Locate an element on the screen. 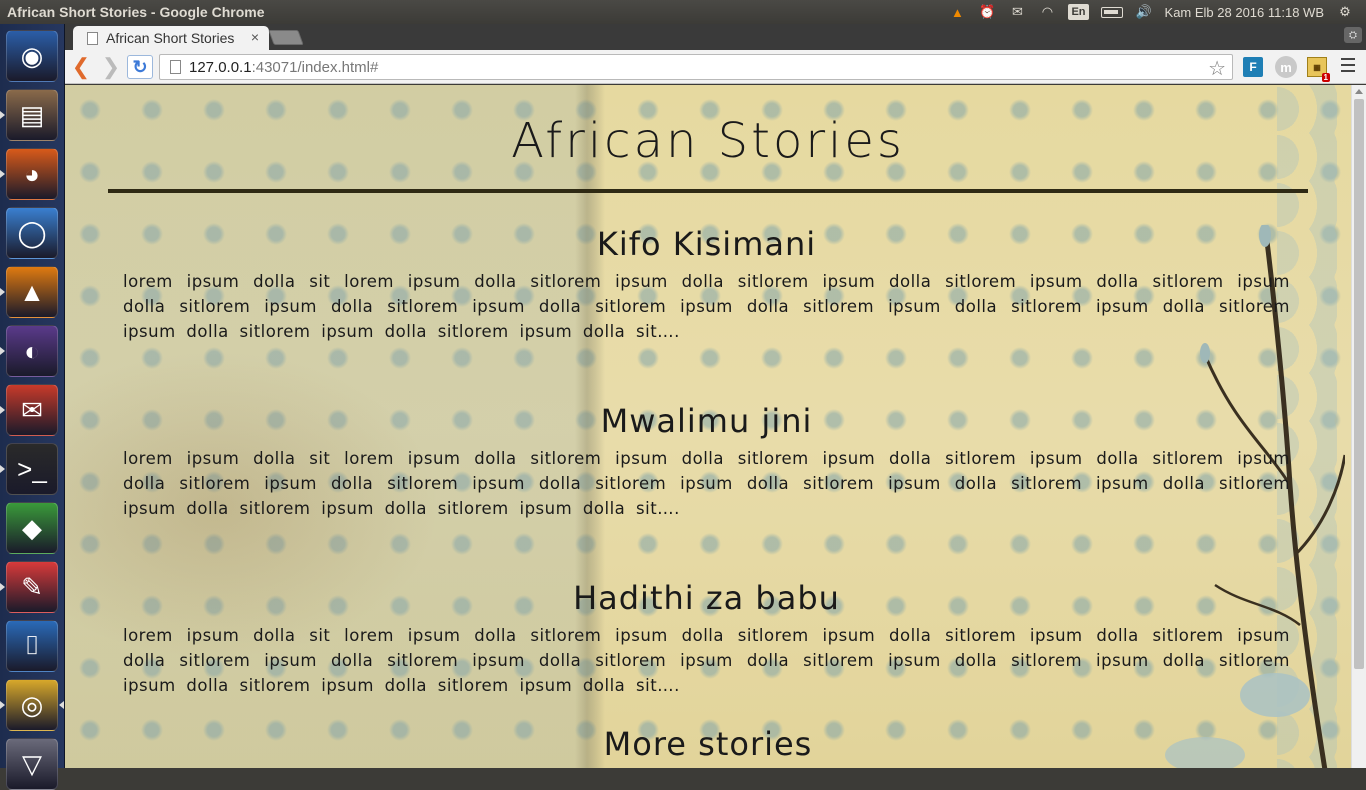  close-tab-icon: × is located at coordinates (255, 37).